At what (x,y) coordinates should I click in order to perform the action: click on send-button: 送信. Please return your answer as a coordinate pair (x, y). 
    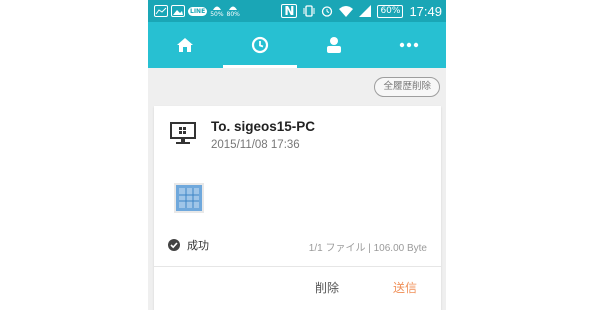
    Looking at the image, I should click on (405, 287).